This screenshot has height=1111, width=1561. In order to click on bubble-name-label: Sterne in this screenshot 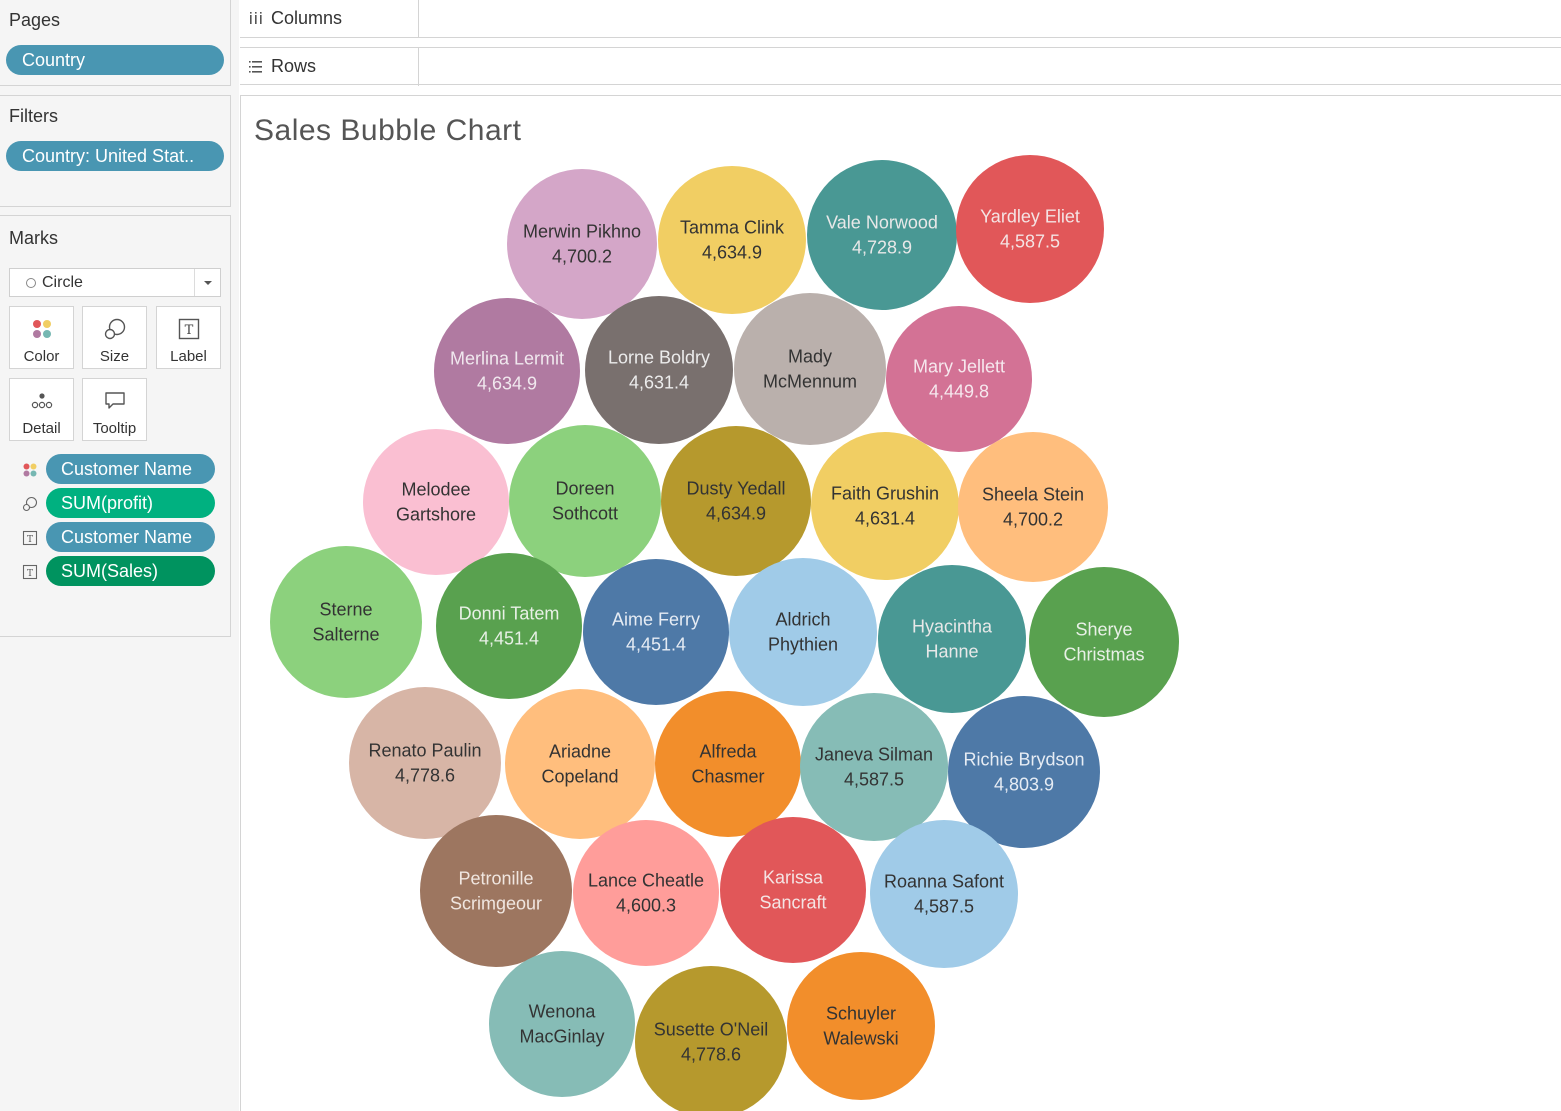, I will do `click(345, 610)`.